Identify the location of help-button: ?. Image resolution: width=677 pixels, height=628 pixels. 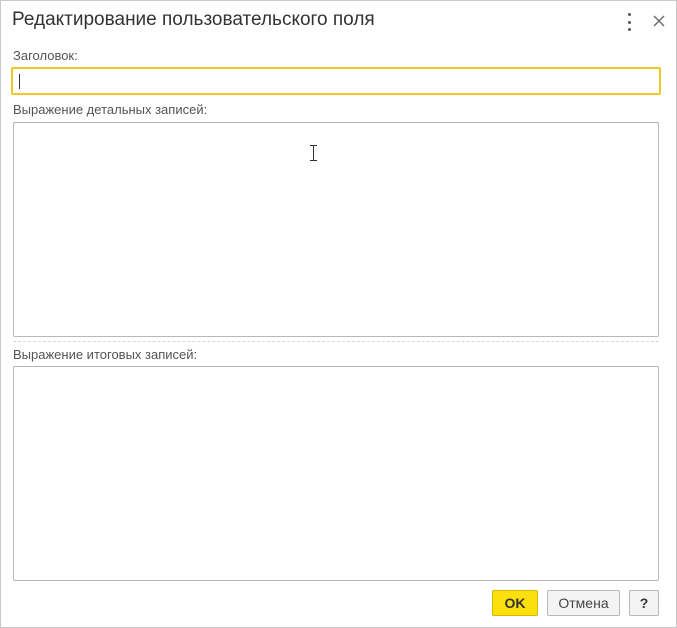
(644, 603).